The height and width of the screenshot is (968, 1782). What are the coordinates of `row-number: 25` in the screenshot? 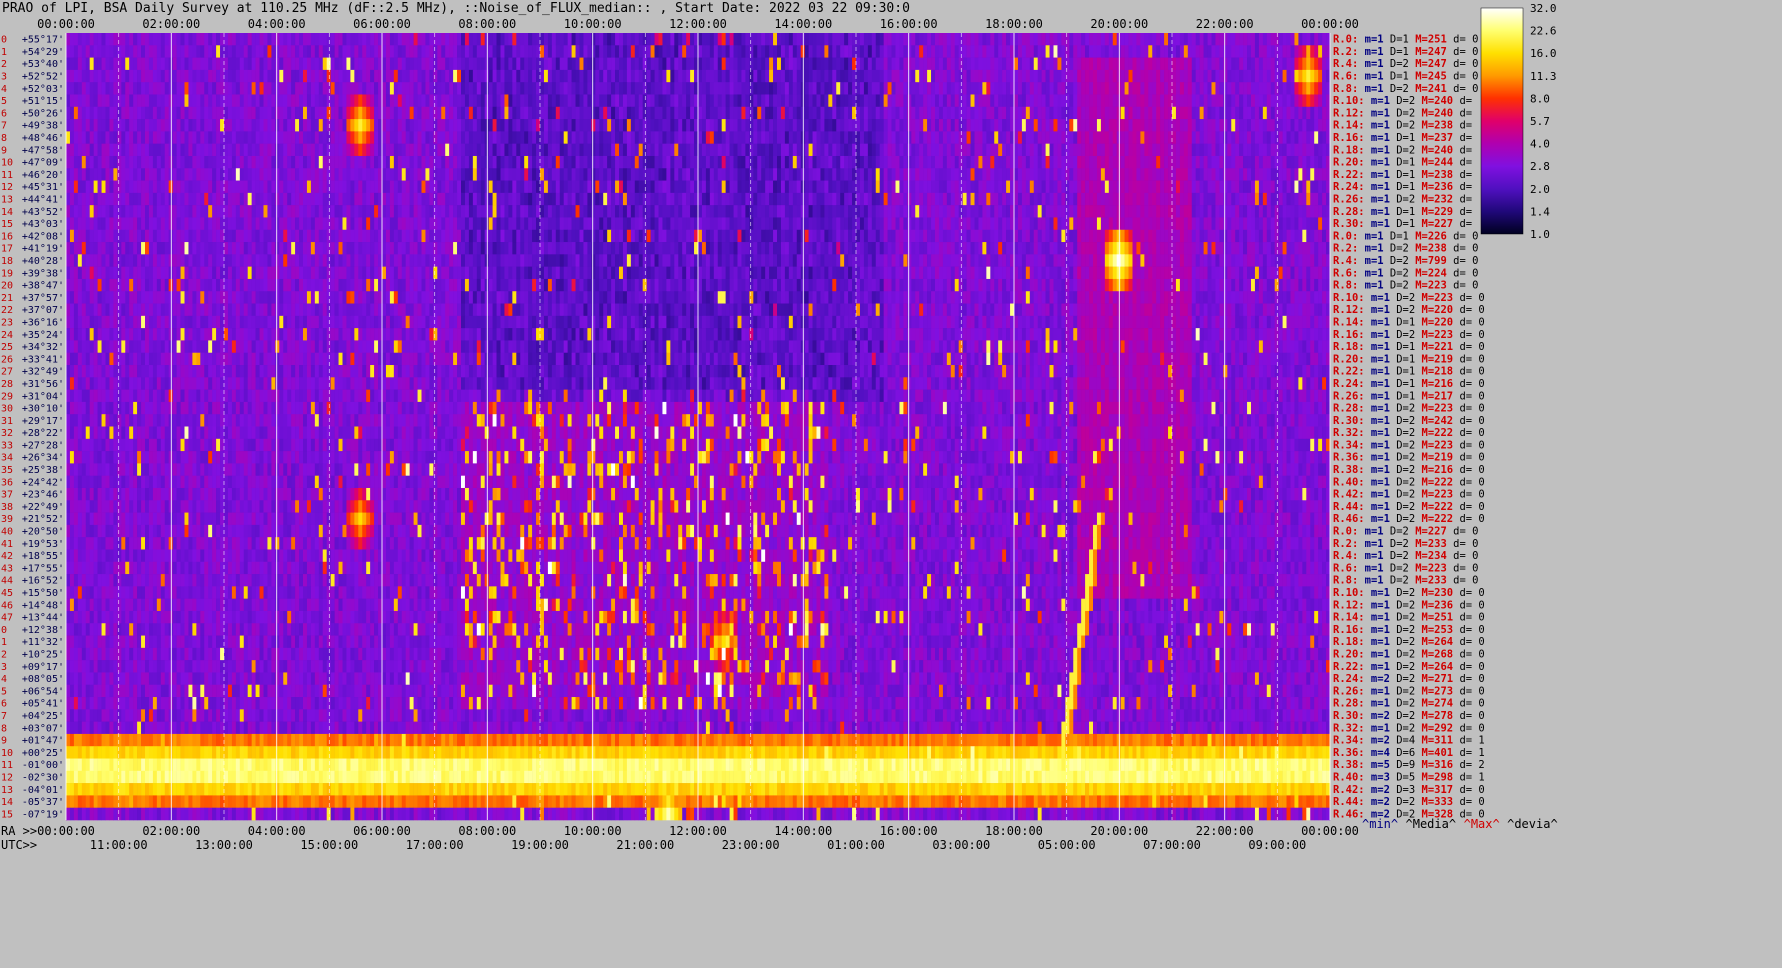 It's located at (7, 347).